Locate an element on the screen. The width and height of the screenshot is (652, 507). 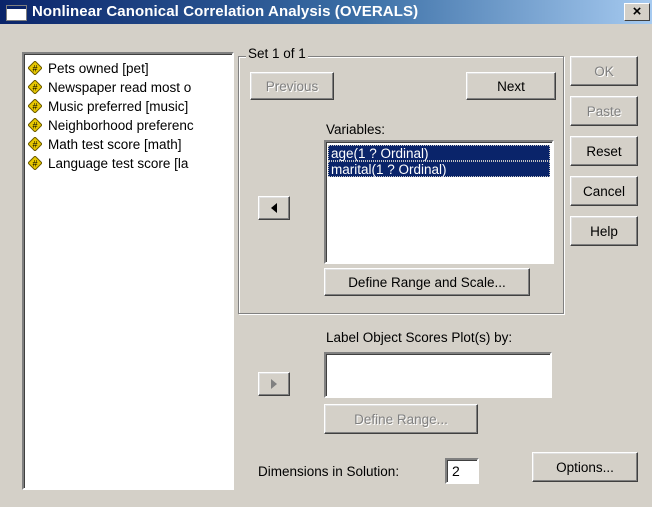
cancel-button: Cancel is located at coordinates (604, 191).